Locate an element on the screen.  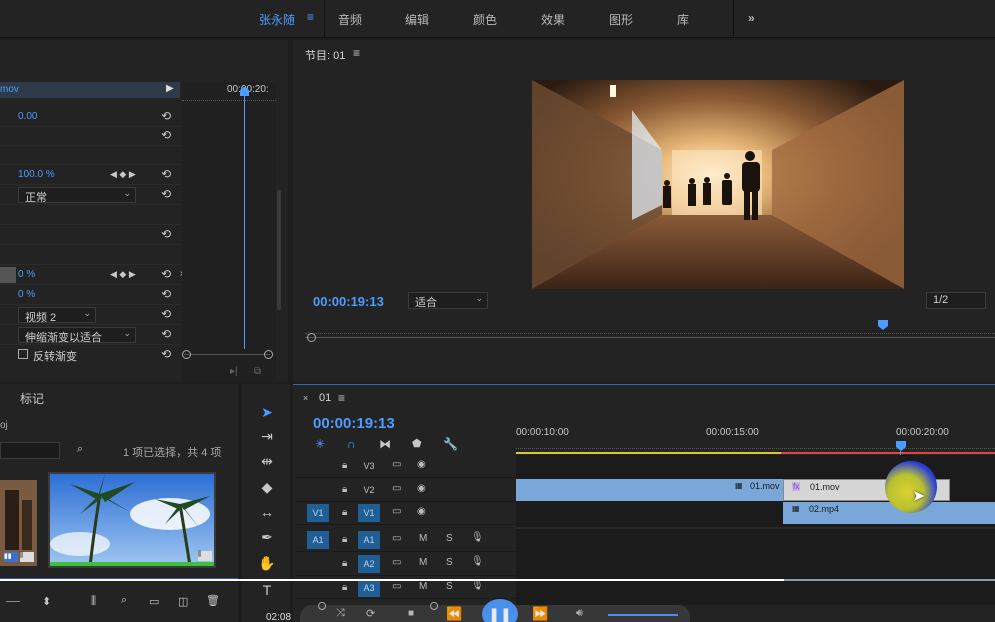
track-select-icon: ⇥ is located at coordinates (267, 436).